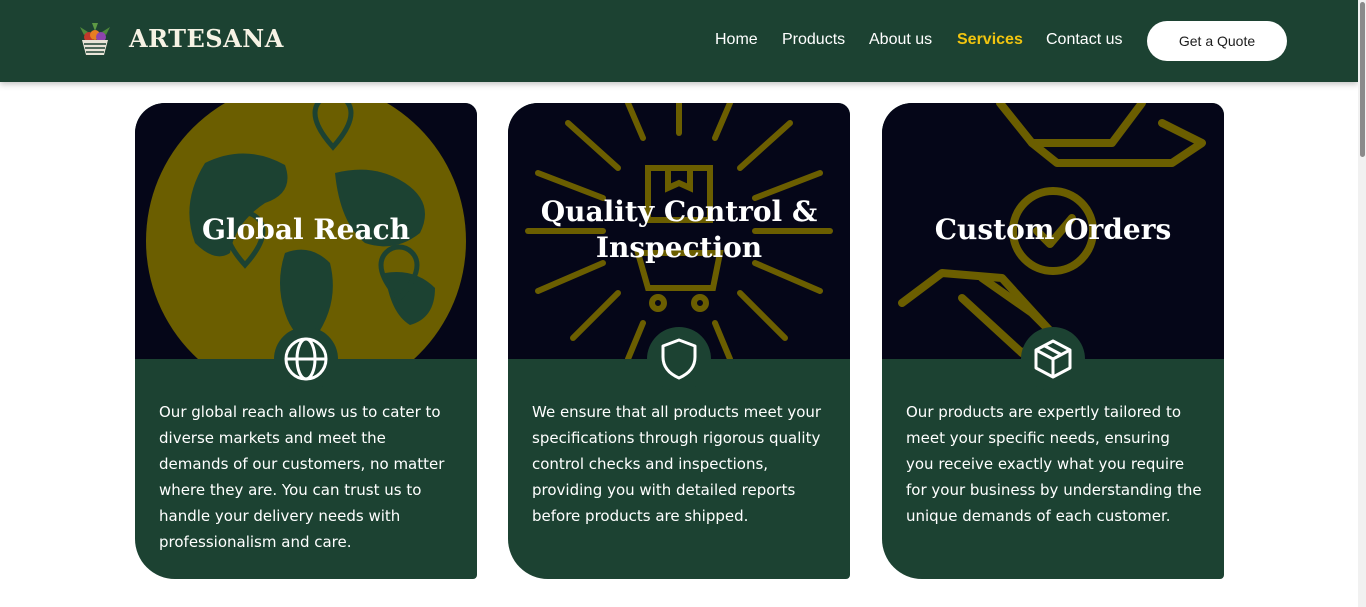  What do you see at coordinates (679, 229) in the screenshot?
I see `card-title: Quality Control & Inspection` at bounding box center [679, 229].